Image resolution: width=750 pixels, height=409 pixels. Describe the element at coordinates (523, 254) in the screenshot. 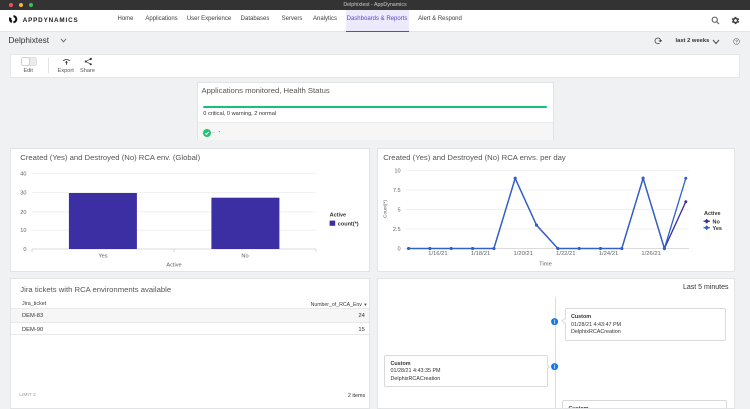

I see `svg-text: 1/20/21` at that location.